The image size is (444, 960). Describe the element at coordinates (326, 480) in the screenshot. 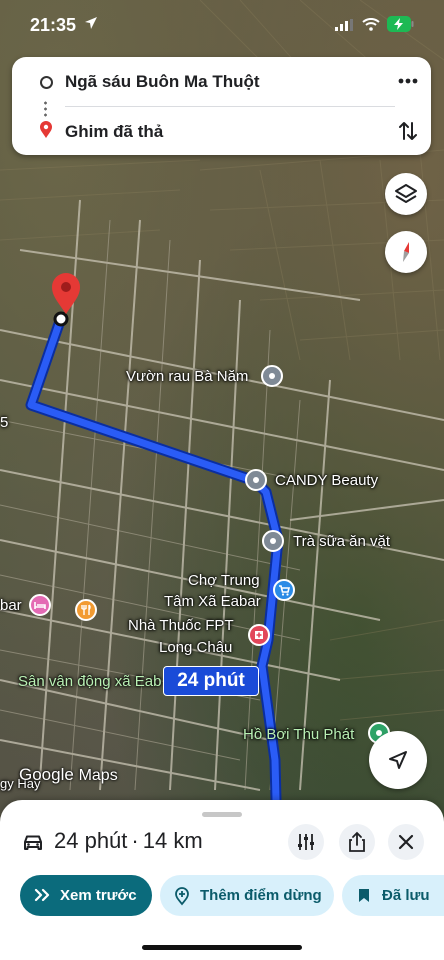

I see `poi-label: CANDY Beauty` at that location.